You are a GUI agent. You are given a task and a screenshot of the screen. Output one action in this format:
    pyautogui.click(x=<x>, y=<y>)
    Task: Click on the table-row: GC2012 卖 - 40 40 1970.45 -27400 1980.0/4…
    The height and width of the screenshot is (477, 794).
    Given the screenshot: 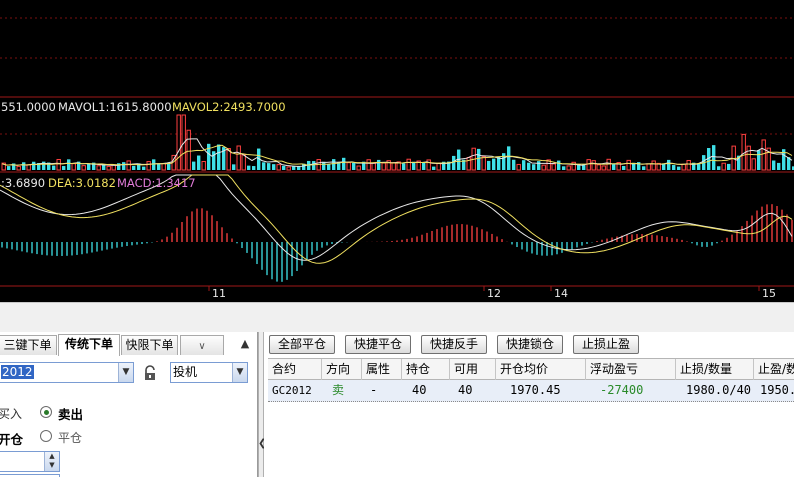 What is the action you would take?
    pyautogui.click(x=531, y=391)
    